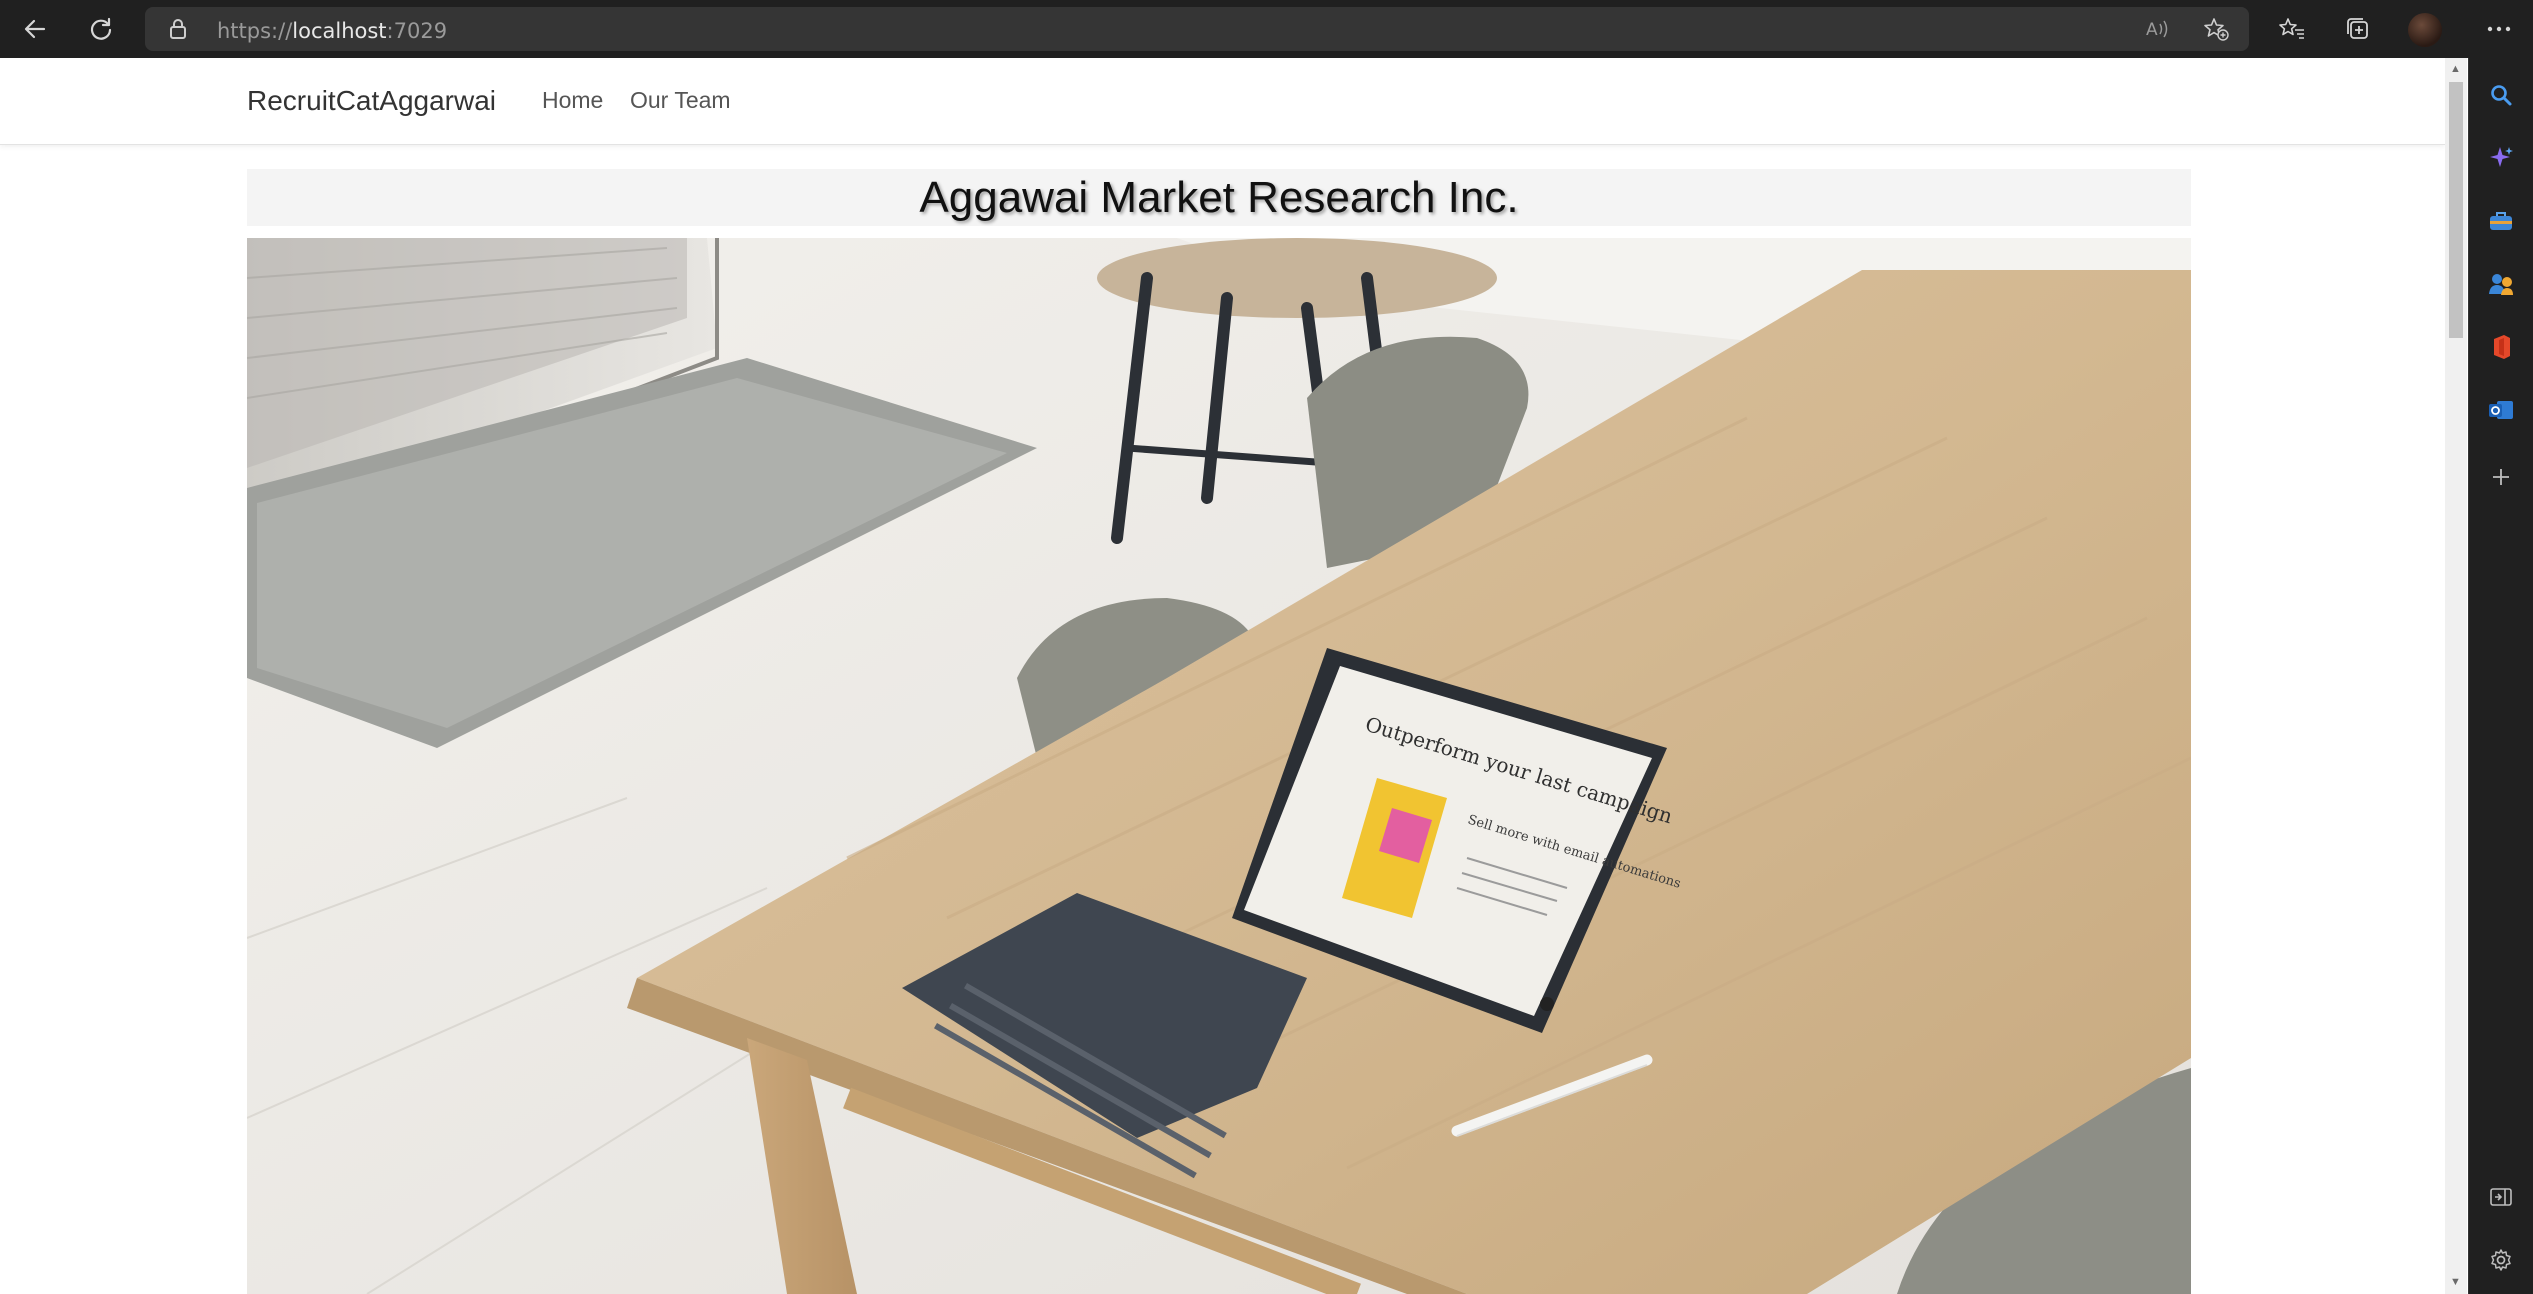 This screenshot has height=1294, width=2533. I want to click on sidebar-copilot-button, so click(2501, 158).